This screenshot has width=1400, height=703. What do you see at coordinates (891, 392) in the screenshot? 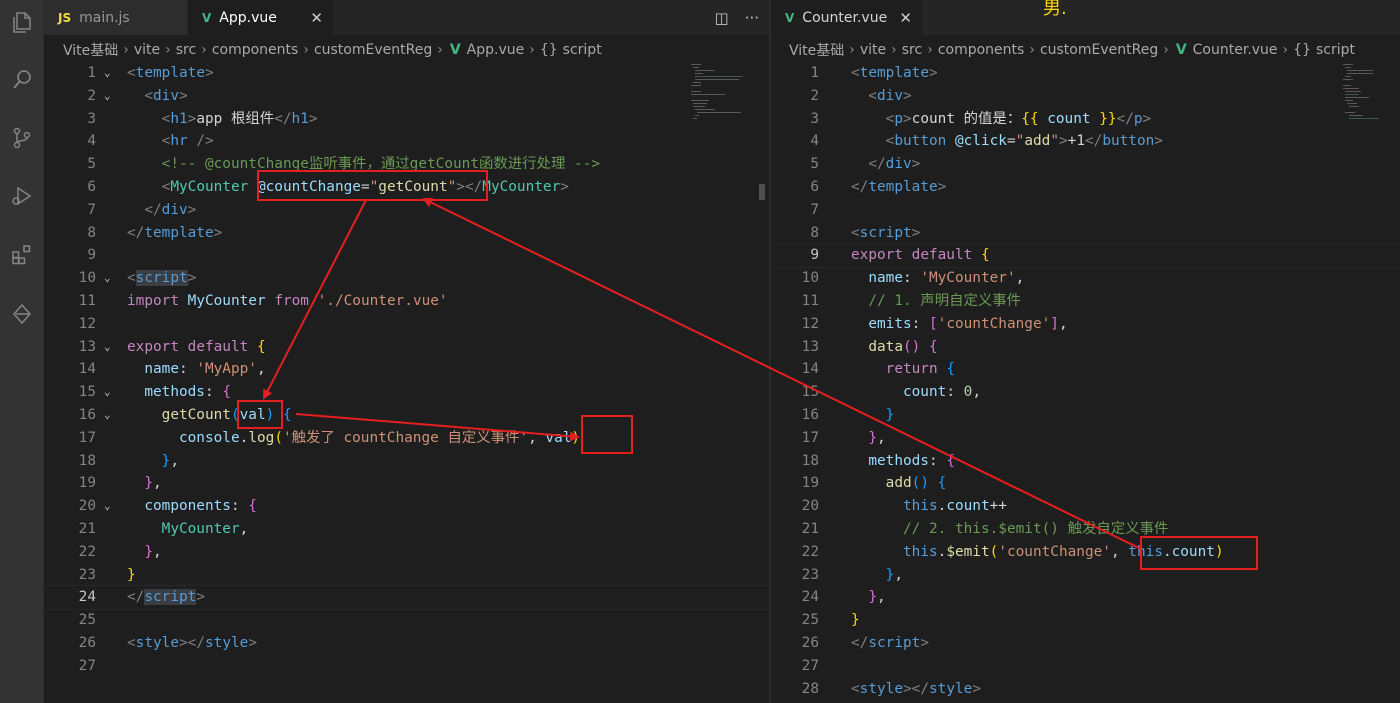
I see `code-line: 15 count: 0,` at bounding box center [891, 392].